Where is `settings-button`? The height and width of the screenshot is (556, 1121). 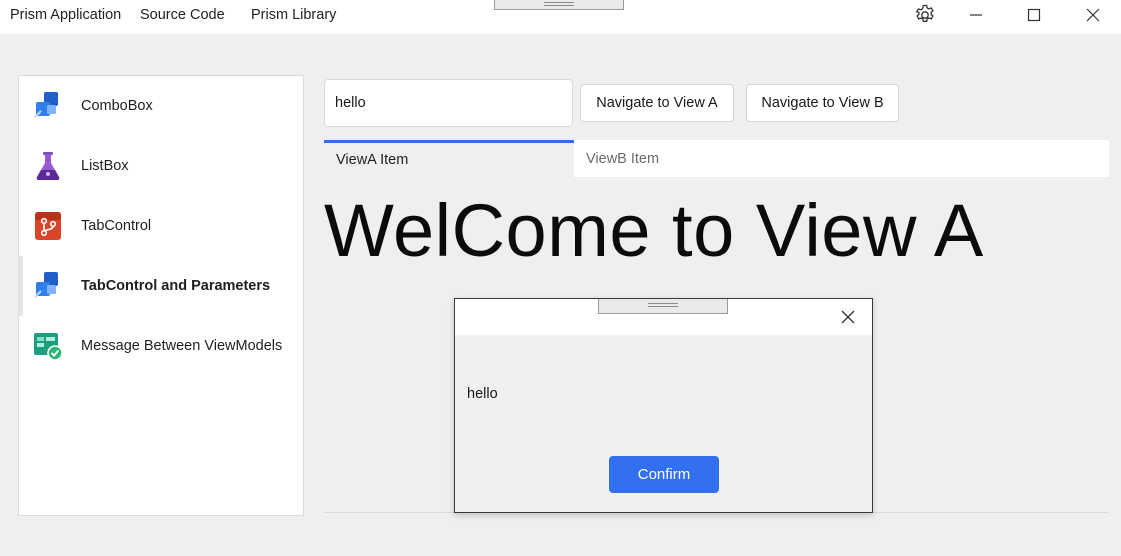 settings-button is located at coordinates (925, 15).